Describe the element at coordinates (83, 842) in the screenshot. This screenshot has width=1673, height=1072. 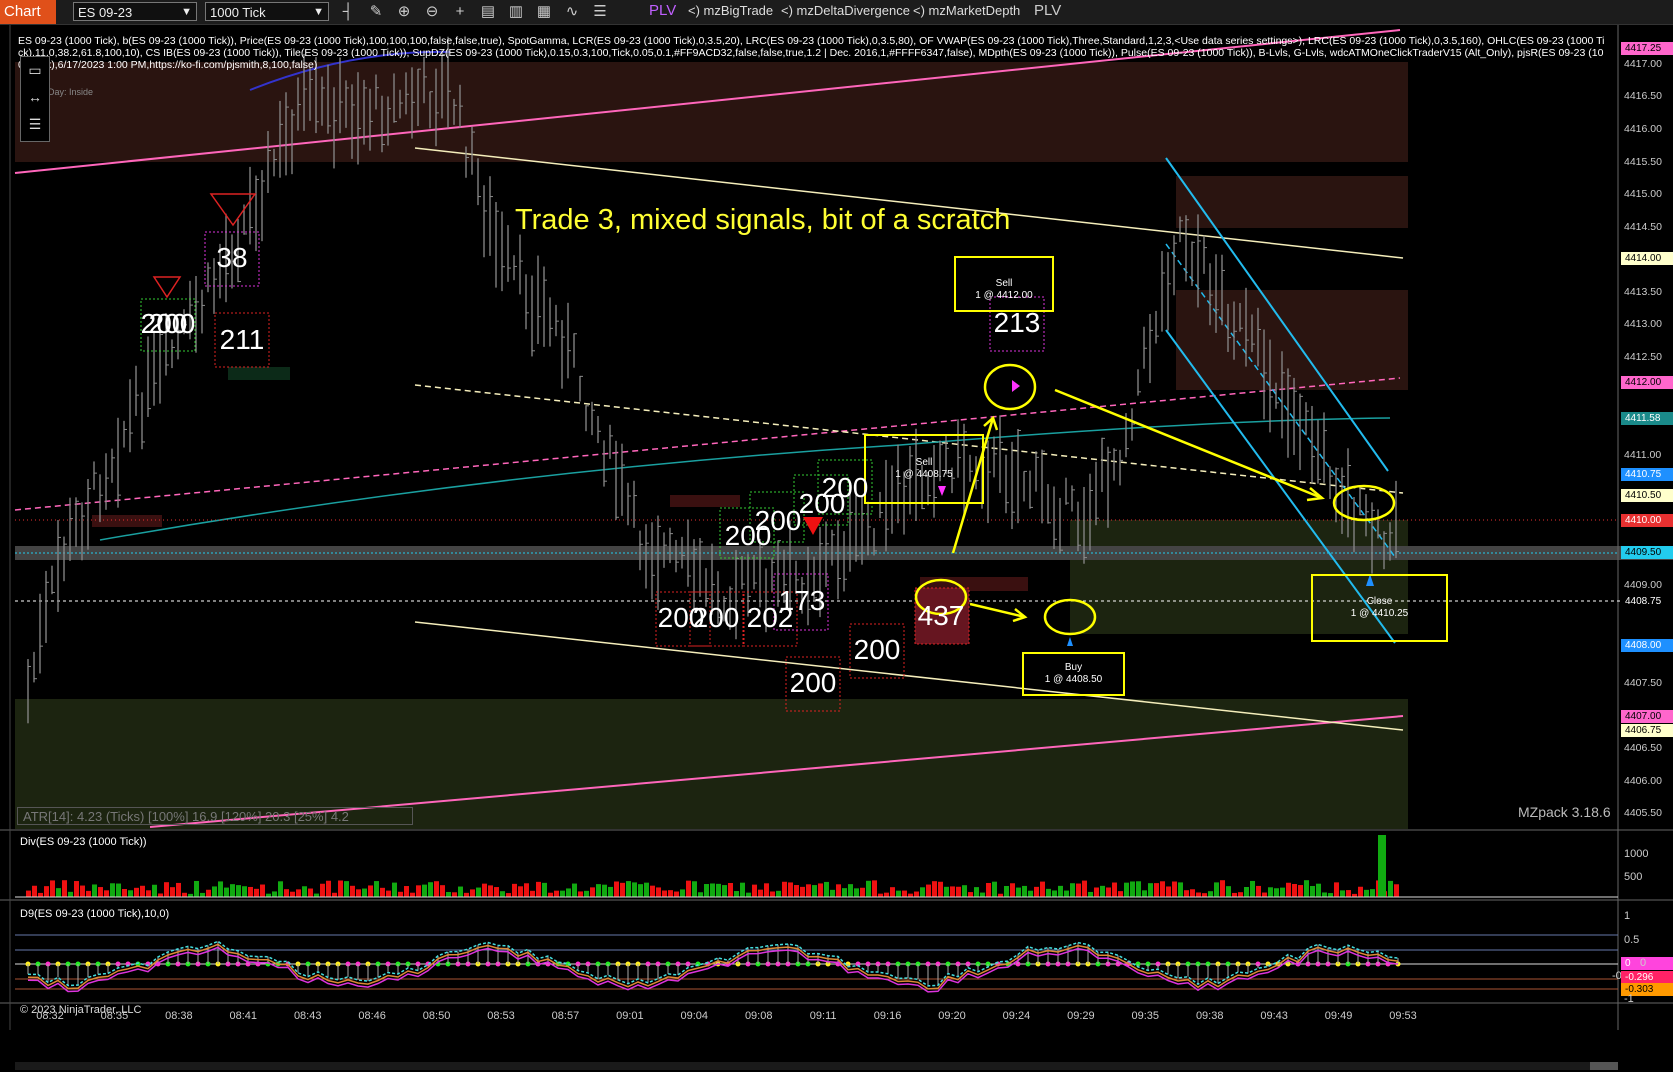
I see `div-pane-title: Div(ES 09-23 (1000 Tick))` at that location.